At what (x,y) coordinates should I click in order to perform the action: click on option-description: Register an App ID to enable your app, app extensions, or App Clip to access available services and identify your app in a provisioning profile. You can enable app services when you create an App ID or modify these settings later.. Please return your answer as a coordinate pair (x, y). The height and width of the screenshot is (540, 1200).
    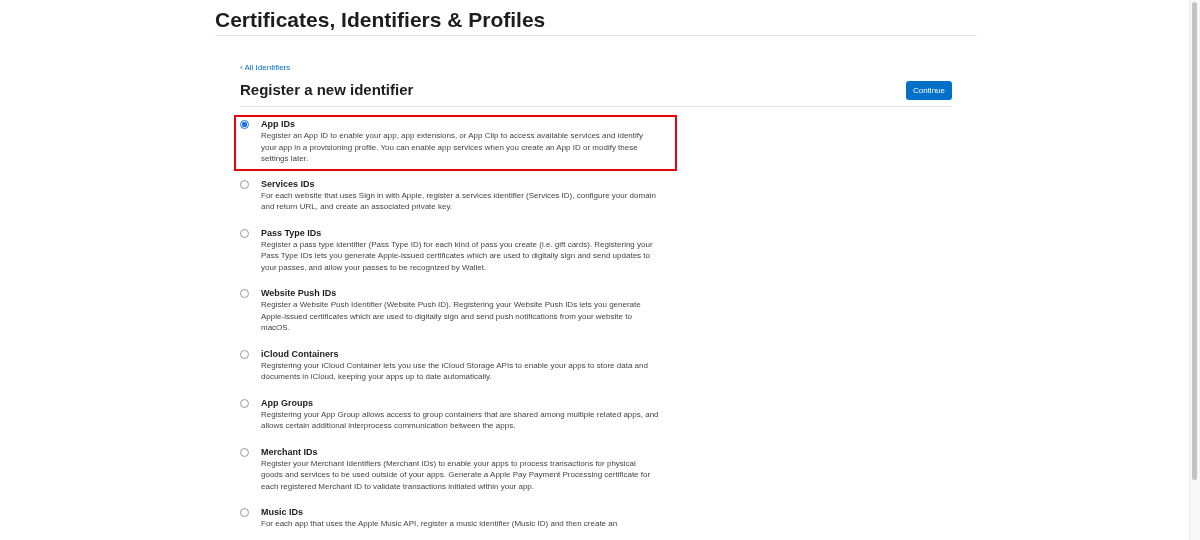
    Looking at the image, I should click on (452, 147).